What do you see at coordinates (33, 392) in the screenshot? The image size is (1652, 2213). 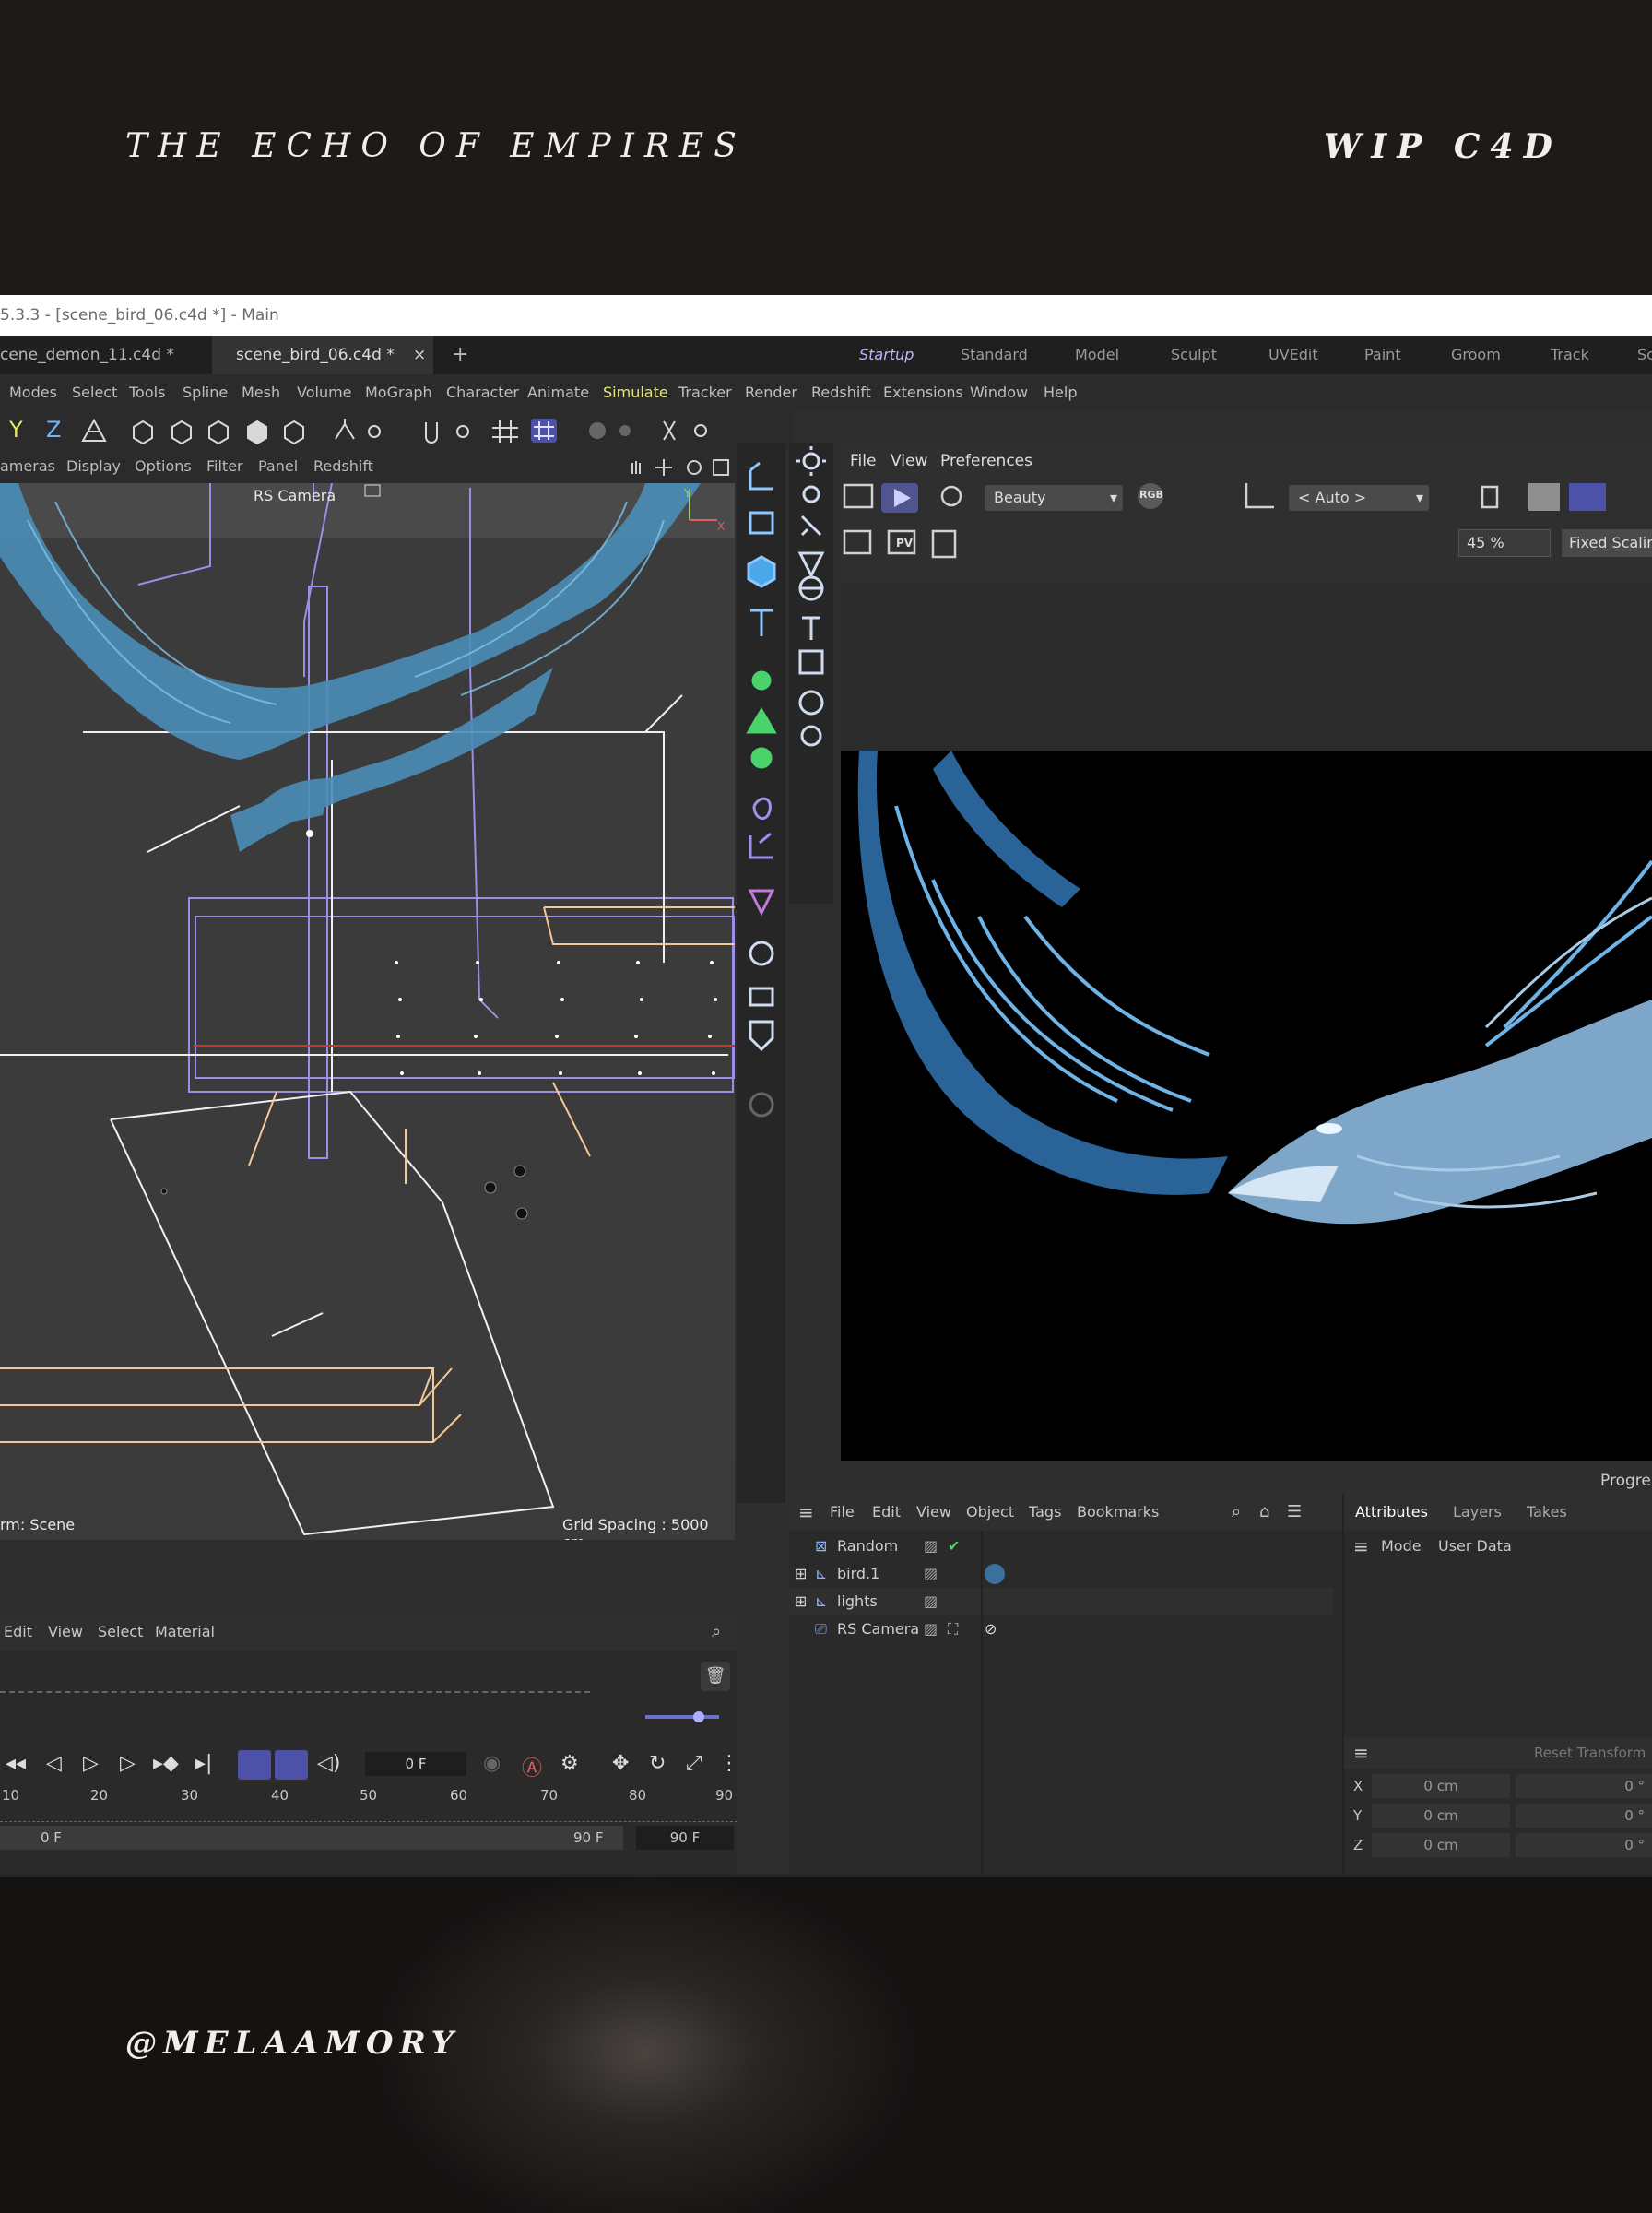 I see `menu-modes: Modes` at bounding box center [33, 392].